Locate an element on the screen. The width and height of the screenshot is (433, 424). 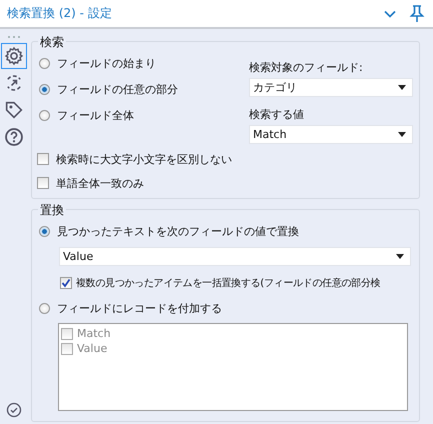
option-label: フィールドの任意の部分 is located at coordinates (117, 89).